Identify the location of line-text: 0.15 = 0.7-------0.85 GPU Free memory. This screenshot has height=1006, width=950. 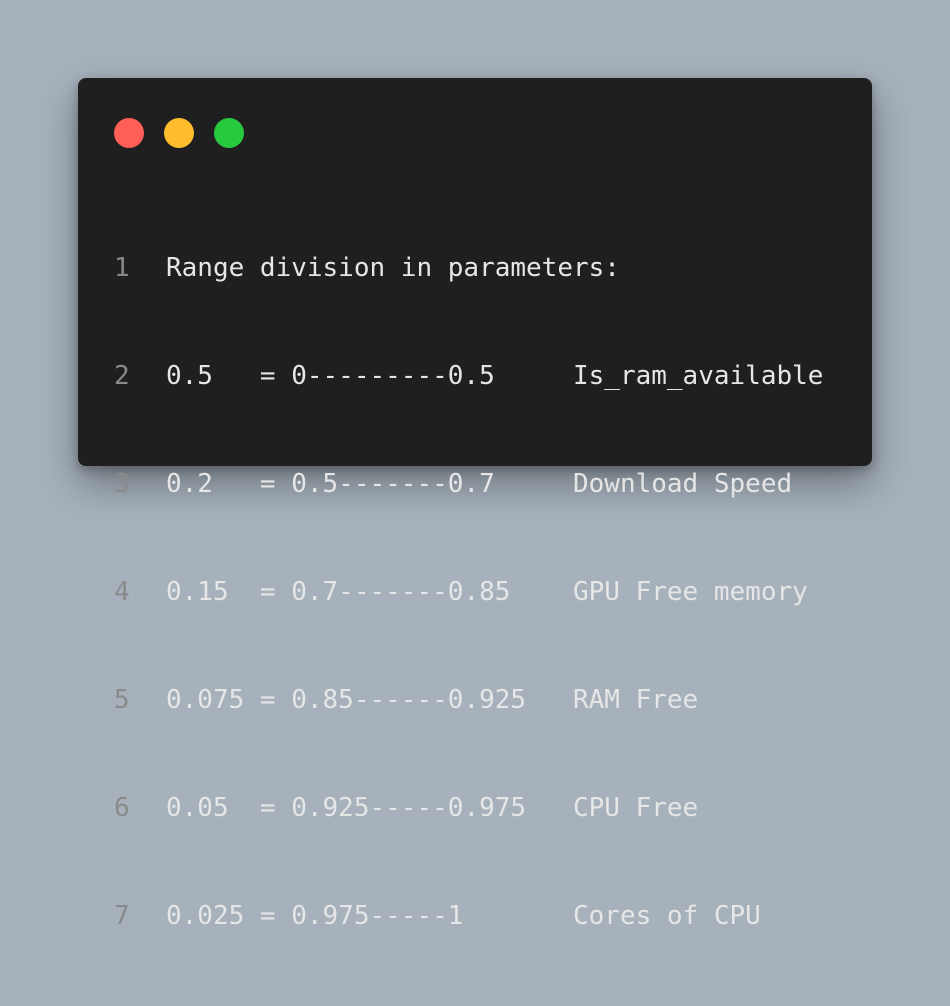
(487, 592).